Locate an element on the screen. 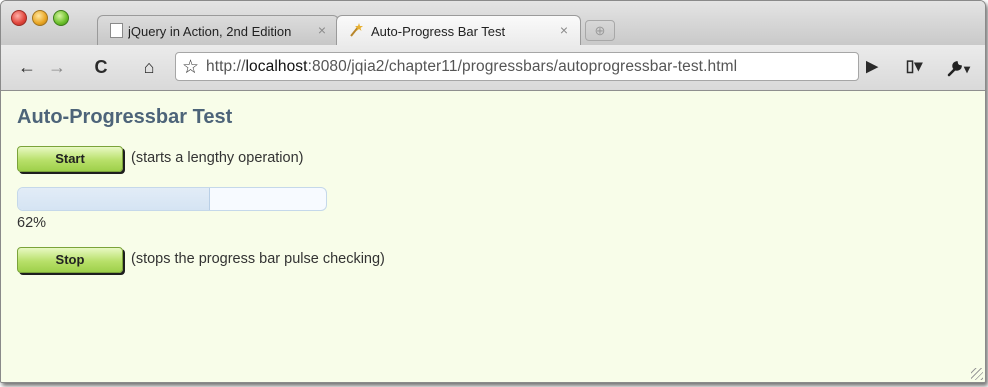 Image resolution: width=988 pixels, height=387 pixels. home-icon: ⌂ is located at coordinates (149, 67).